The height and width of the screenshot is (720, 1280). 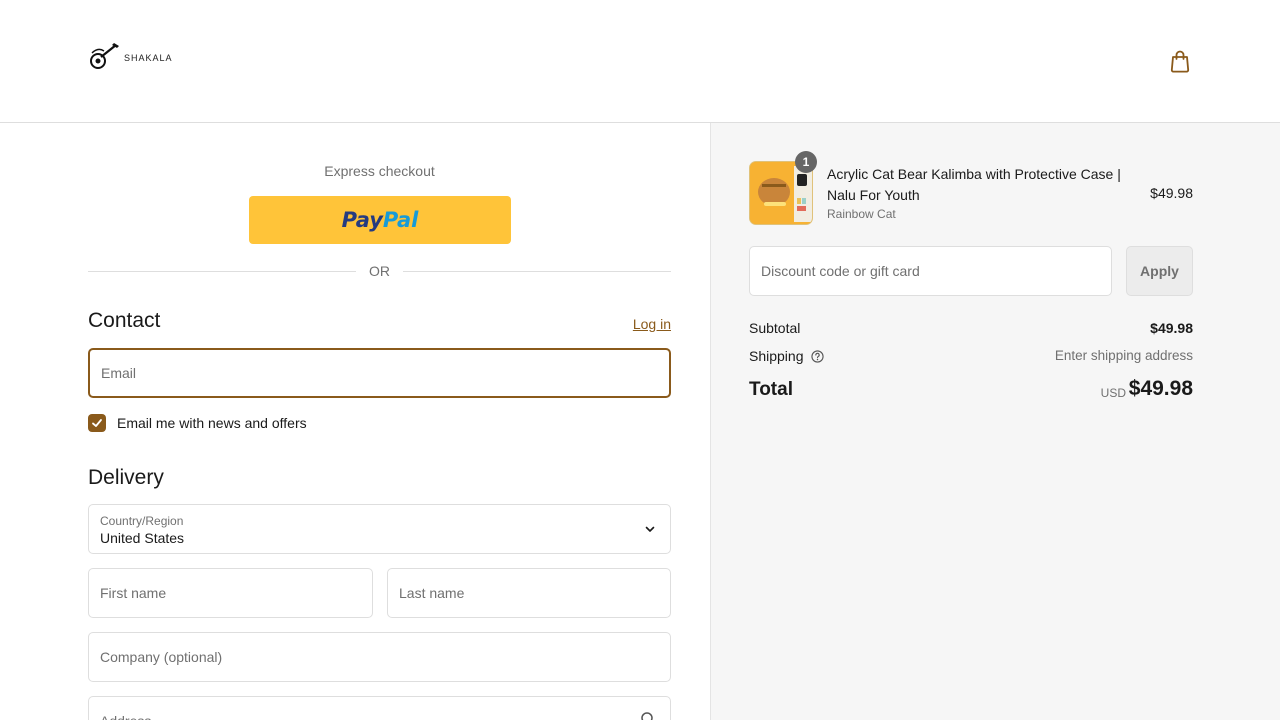 I want to click on checkmark-icon, so click(x=97, y=423).